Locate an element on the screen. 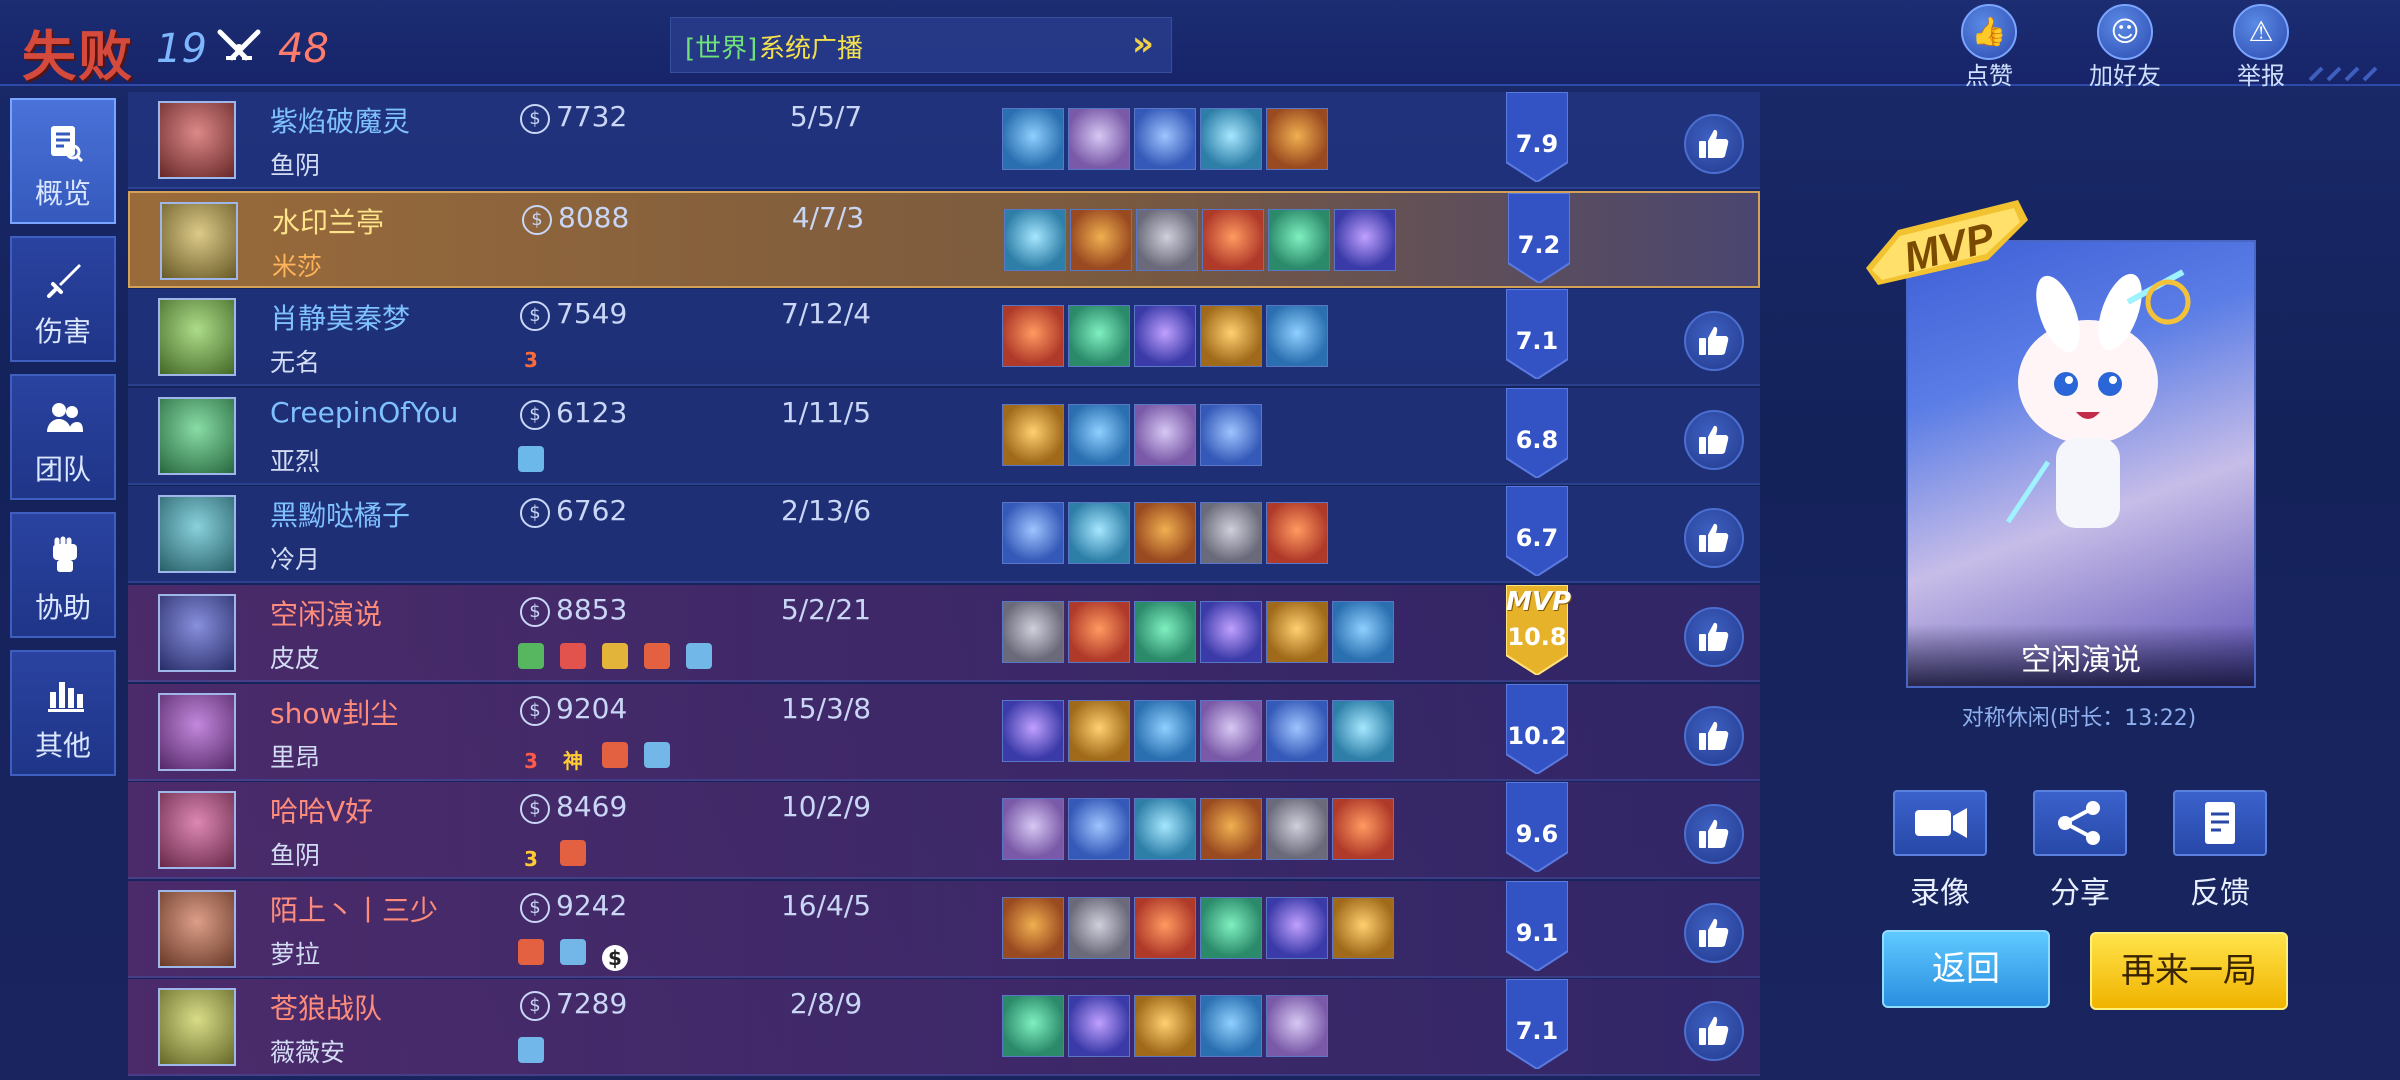  player-row: show刲尘 里昂 $9204 3 神 15/3/8 10.2 is located at coordinates (944, 732).